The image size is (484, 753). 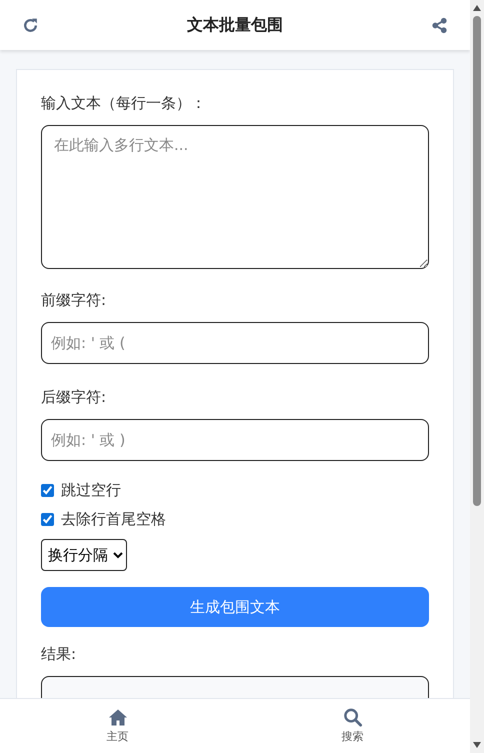 I want to click on prefix-label: 前缀字符:, so click(x=73, y=300).